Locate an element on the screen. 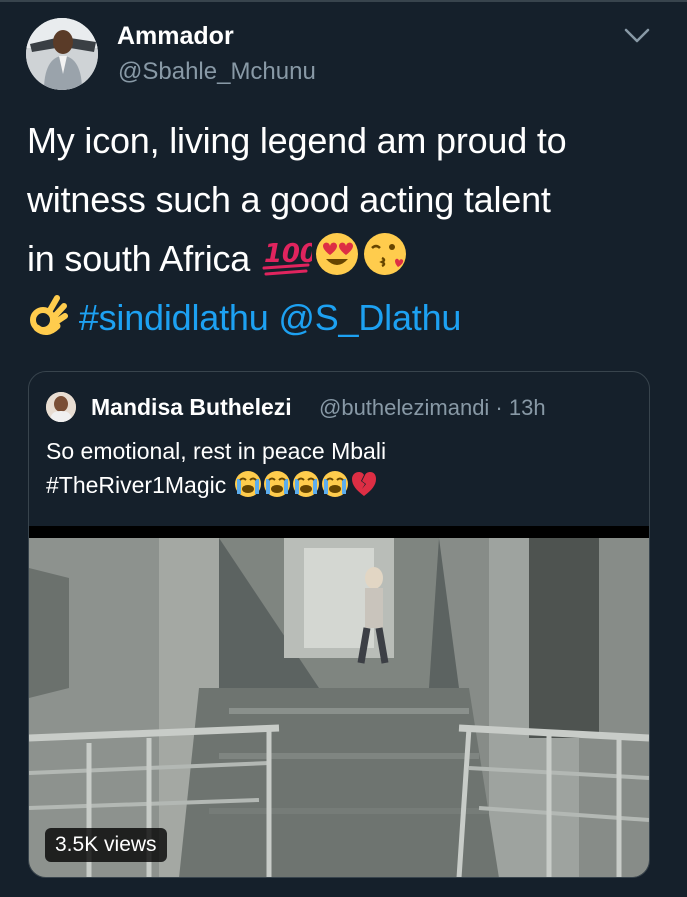 The height and width of the screenshot is (897, 687). ok-hand-icon is located at coordinates (49, 323).